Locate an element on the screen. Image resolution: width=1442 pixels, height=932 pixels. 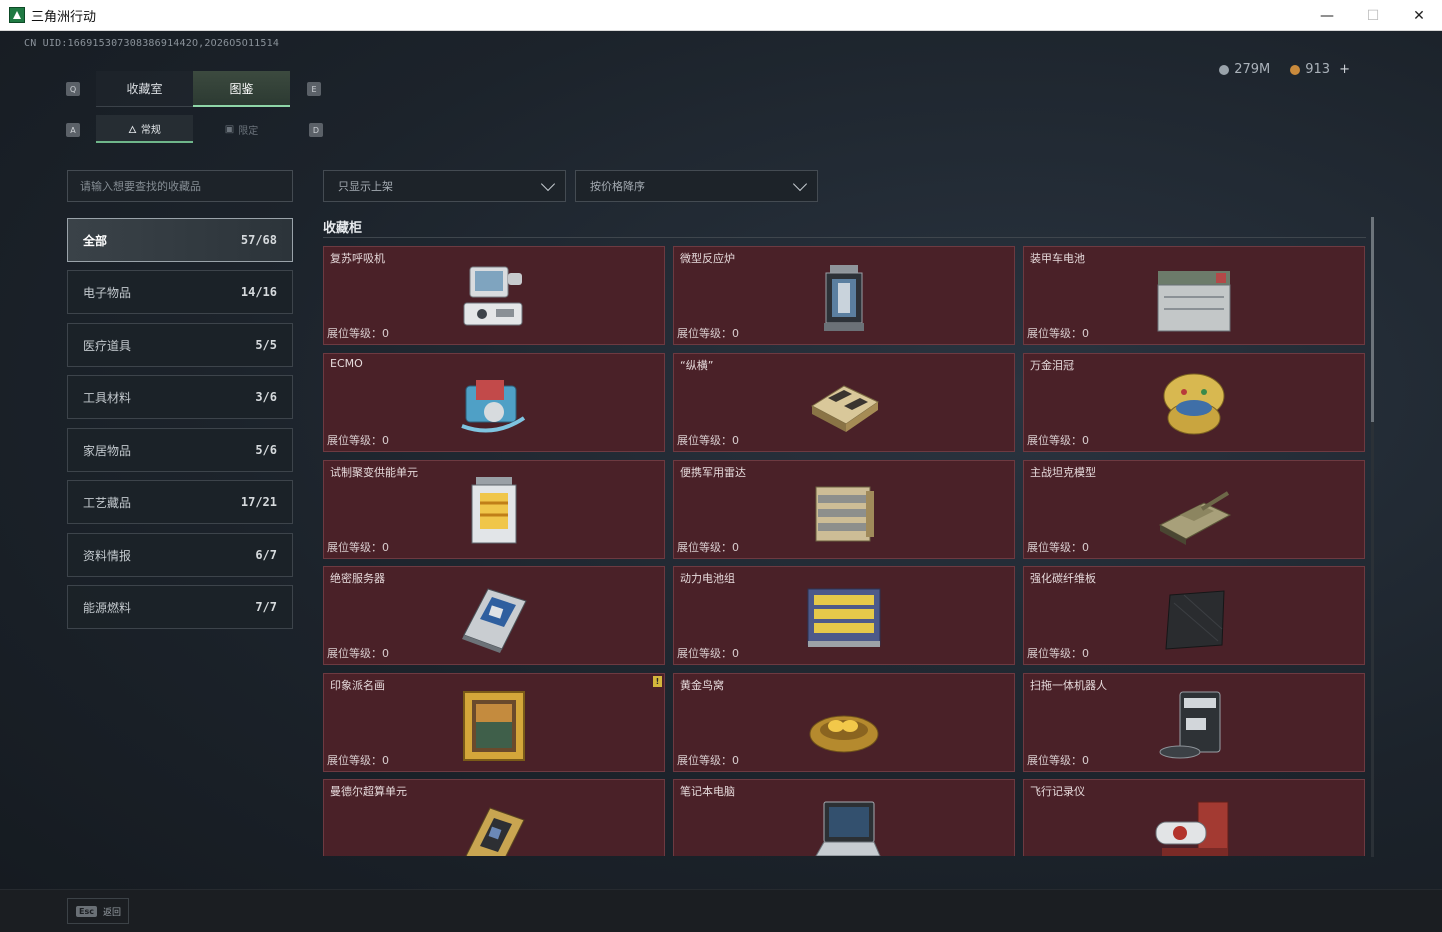
item-name: 试制聚变供能单元 is located at coordinates (374, 472).